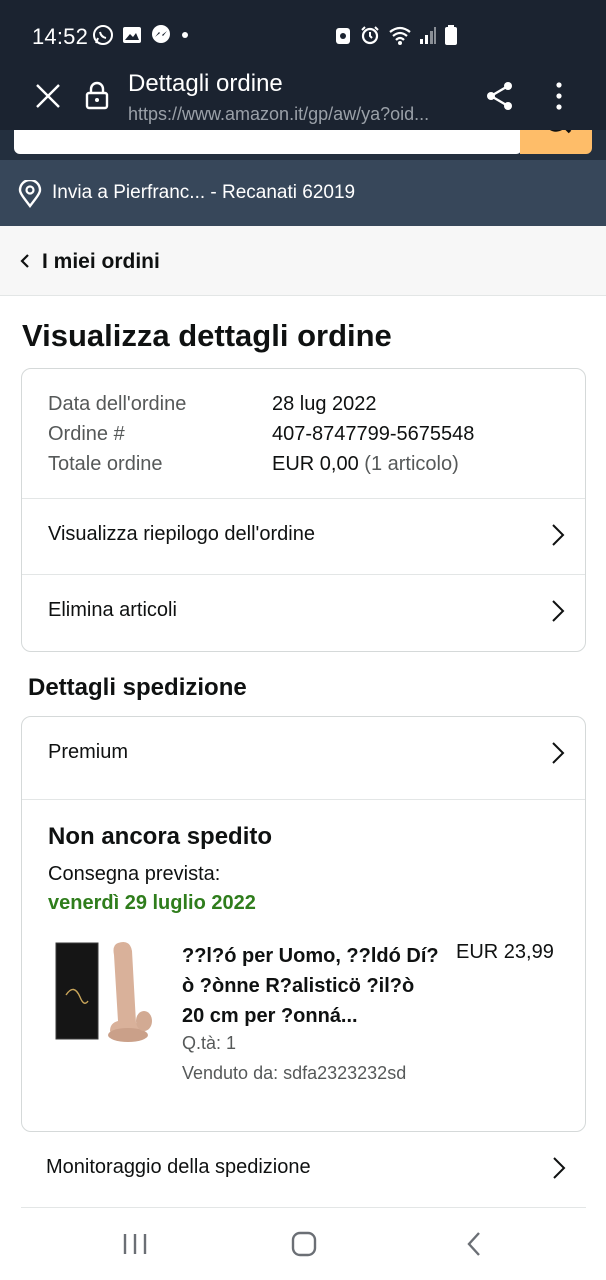 Image resolution: width=606 pixels, height=1280 pixels. Describe the element at coordinates (559, 96) in the screenshot. I see `more-options-icon` at that location.